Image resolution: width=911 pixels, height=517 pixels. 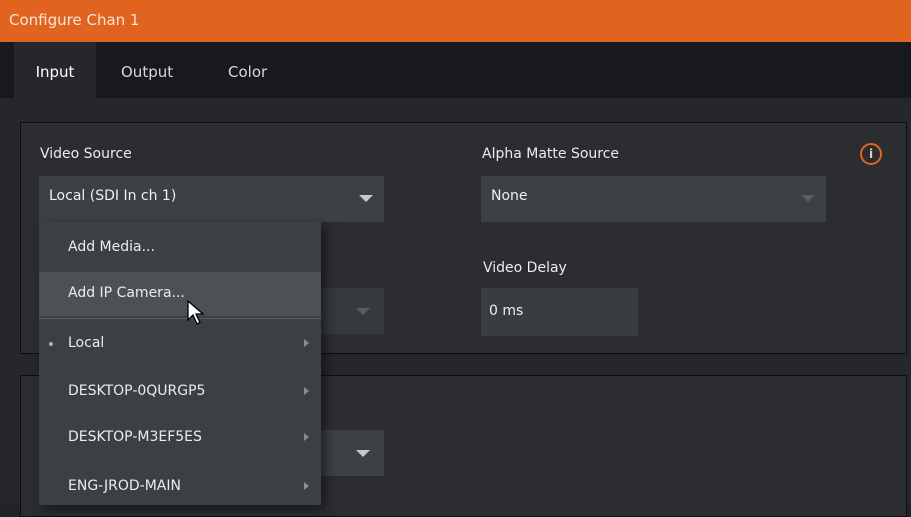 I want to click on tab-color: Color, so click(x=247, y=70).